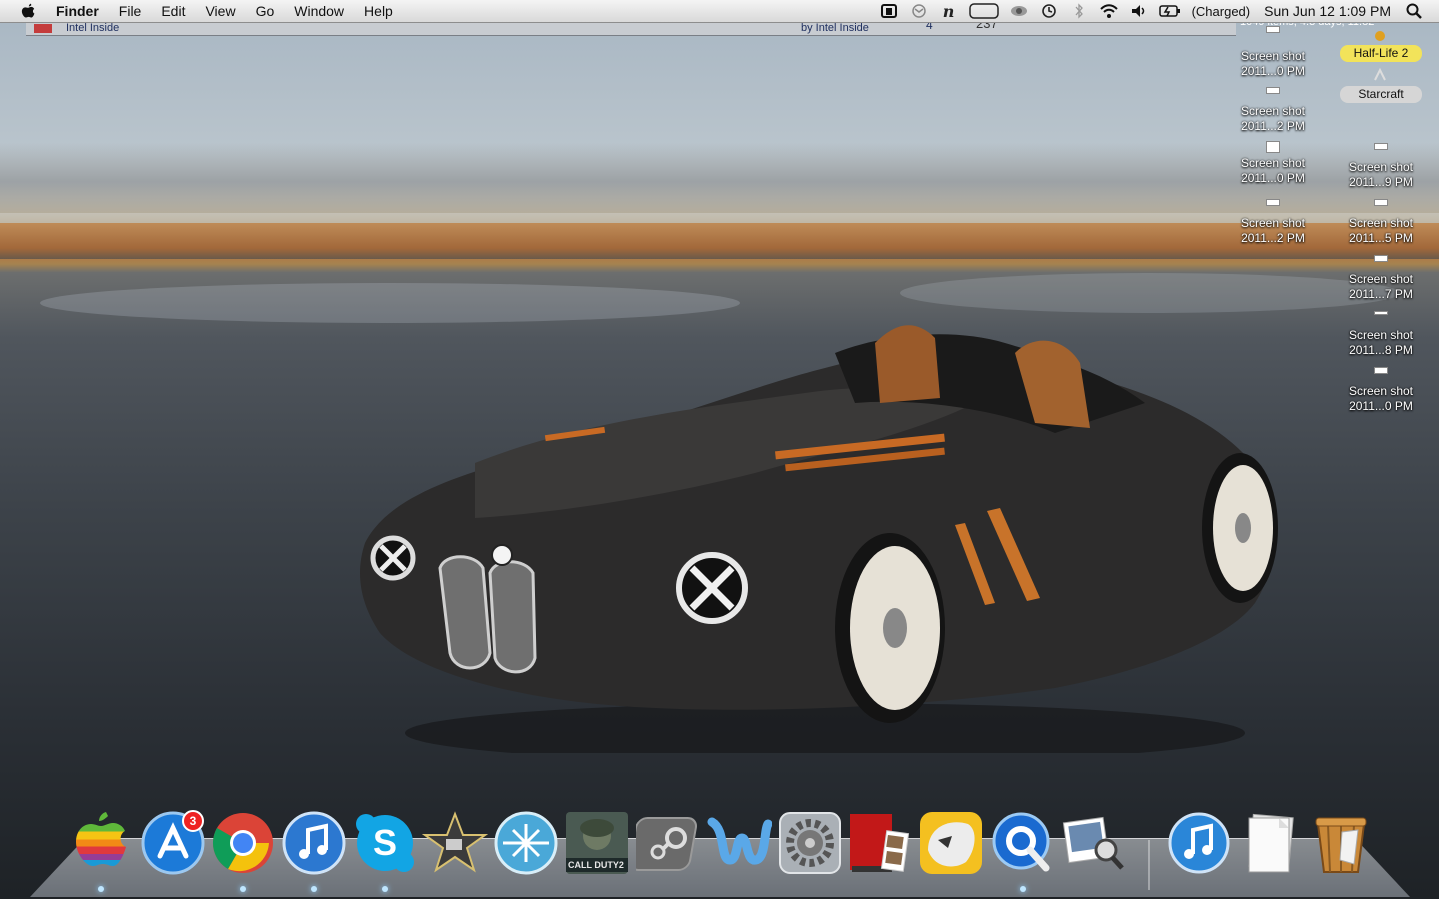 The image size is (1439, 899). What do you see at coordinates (28, 11) in the screenshot?
I see `apple-menu-icon` at bounding box center [28, 11].